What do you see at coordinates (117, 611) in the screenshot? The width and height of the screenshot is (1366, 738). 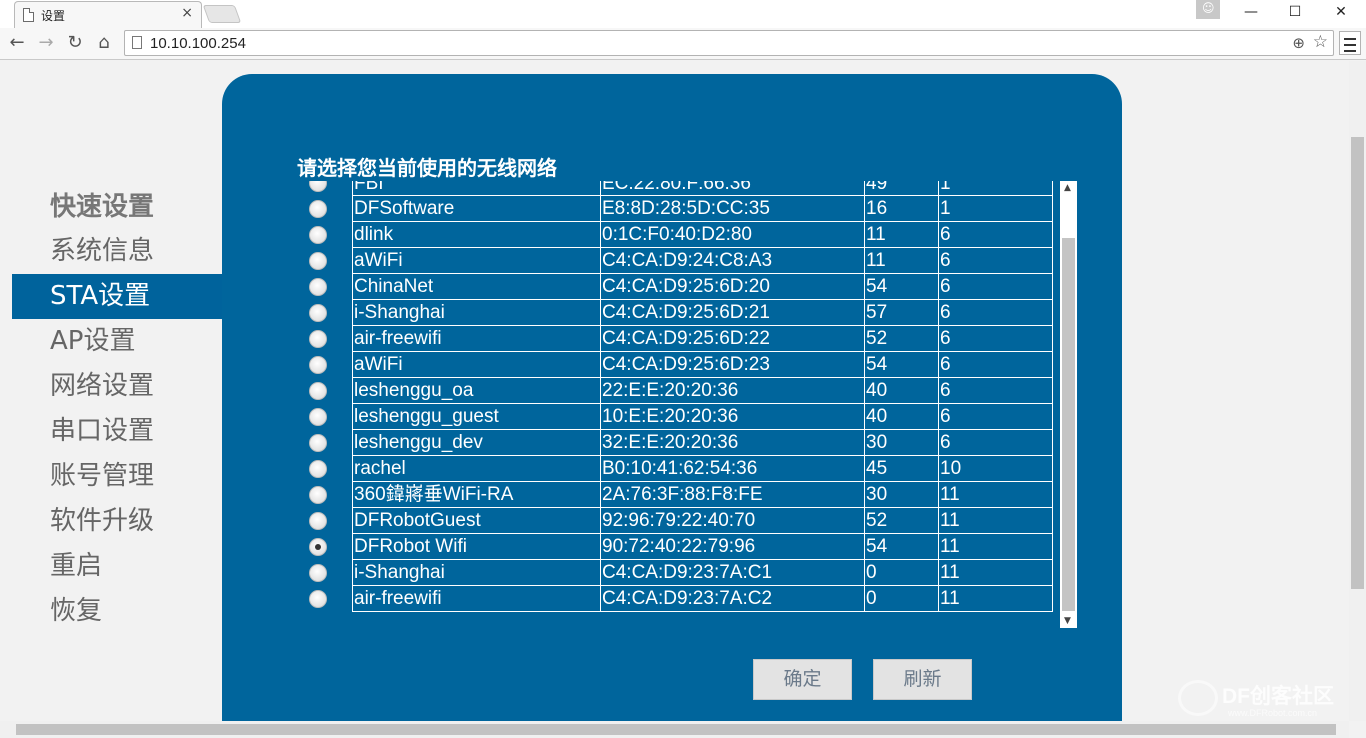 I see `sidebar-item-restore: 恢复` at bounding box center [117, 611].